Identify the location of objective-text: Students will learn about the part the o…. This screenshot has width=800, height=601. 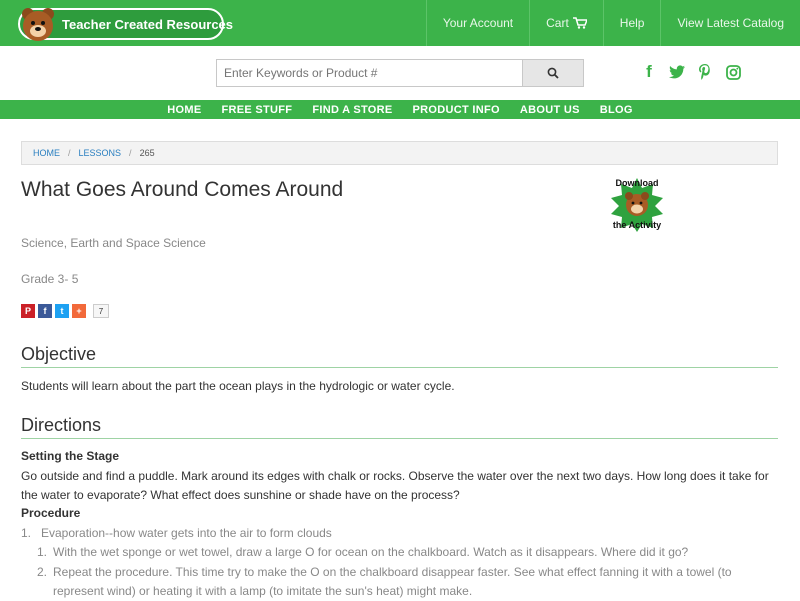
(238, 386).